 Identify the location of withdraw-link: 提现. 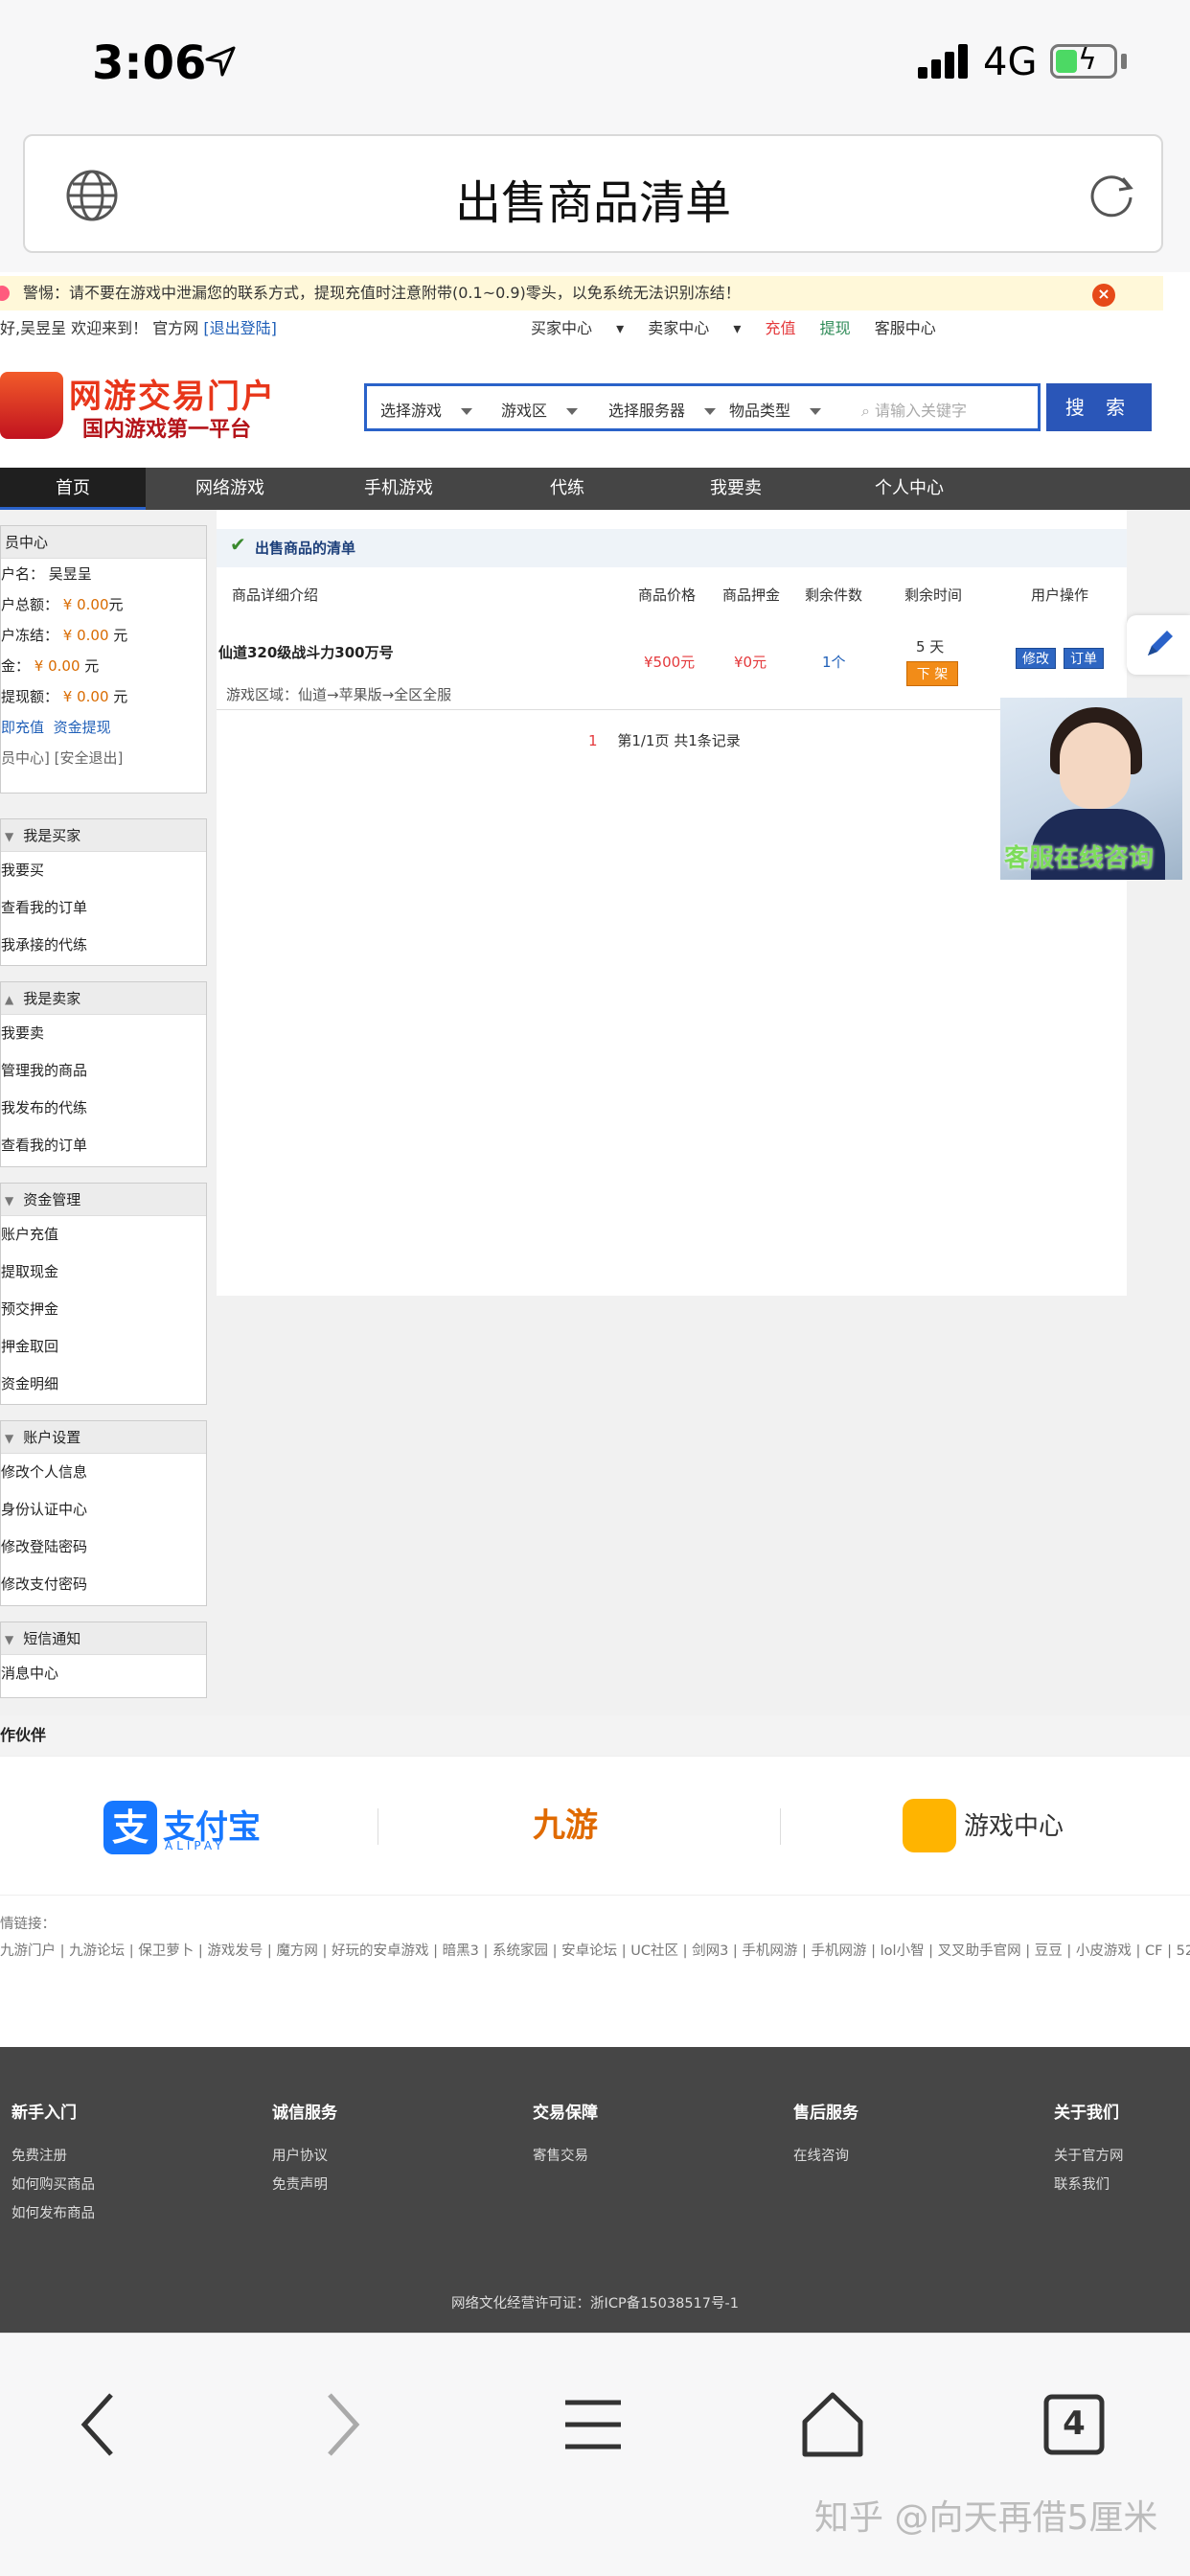
(836, 328).